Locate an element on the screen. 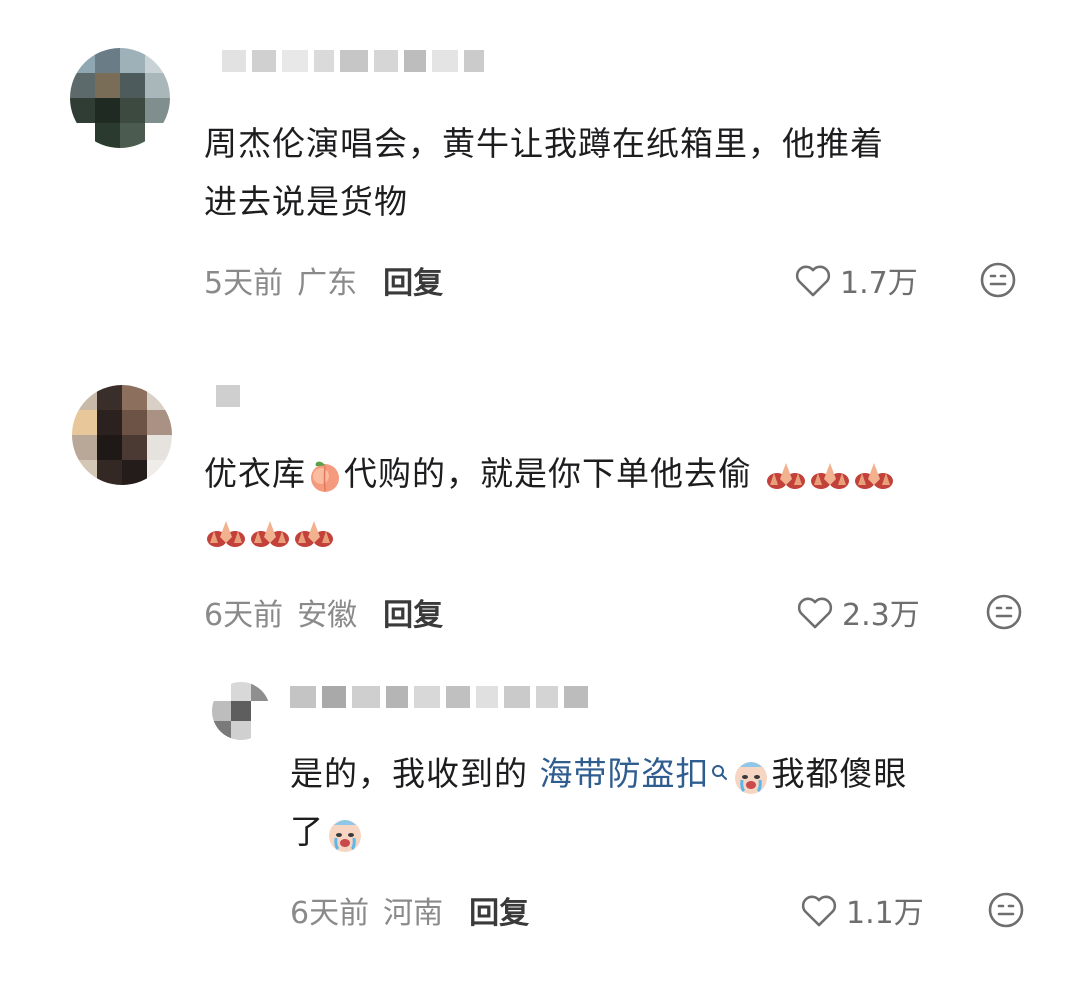 The height and width of the screenshot is (989, 1080). comment-text-line: 进去说是货物 is located at coordinates (306, 201).